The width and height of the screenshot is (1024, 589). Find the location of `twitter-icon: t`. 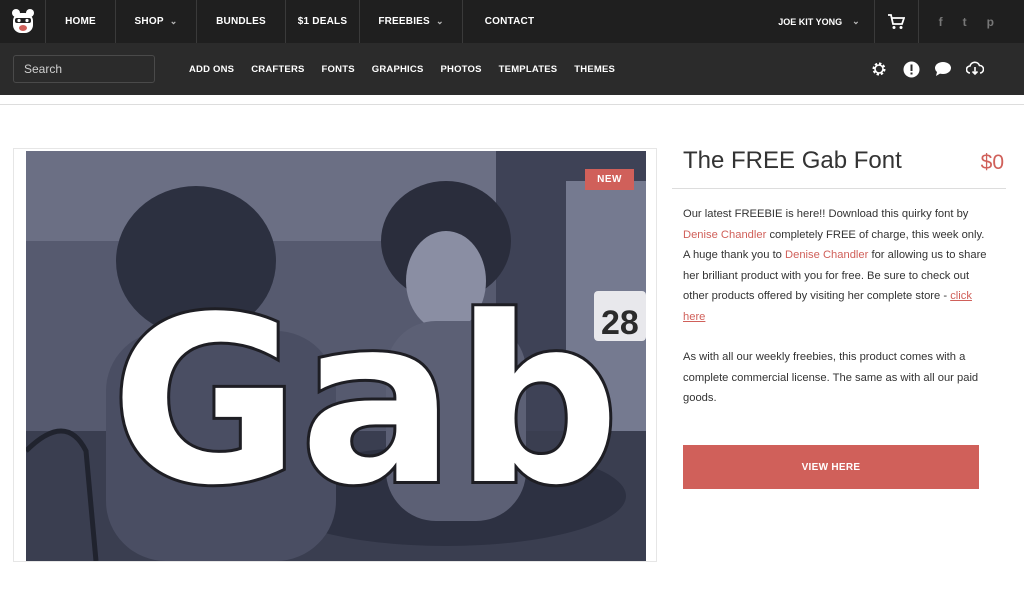

twitter-icon: t is located at coordinates (965, 22).